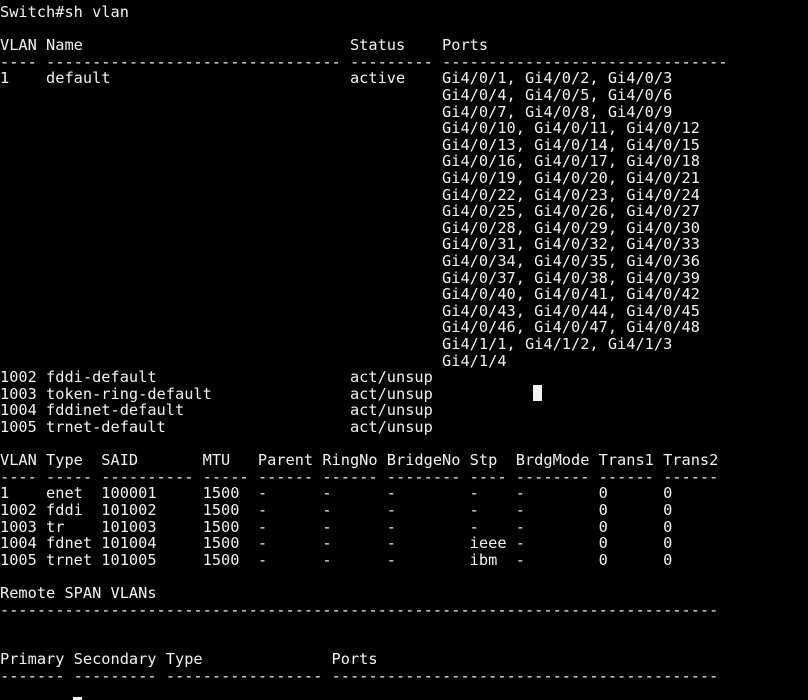 The width and height of the screenshot is (808, 700). Describe the element at coordinates (253, 360) in the screenshot. I see `terminal-line: Gi4/1/4` at that location.